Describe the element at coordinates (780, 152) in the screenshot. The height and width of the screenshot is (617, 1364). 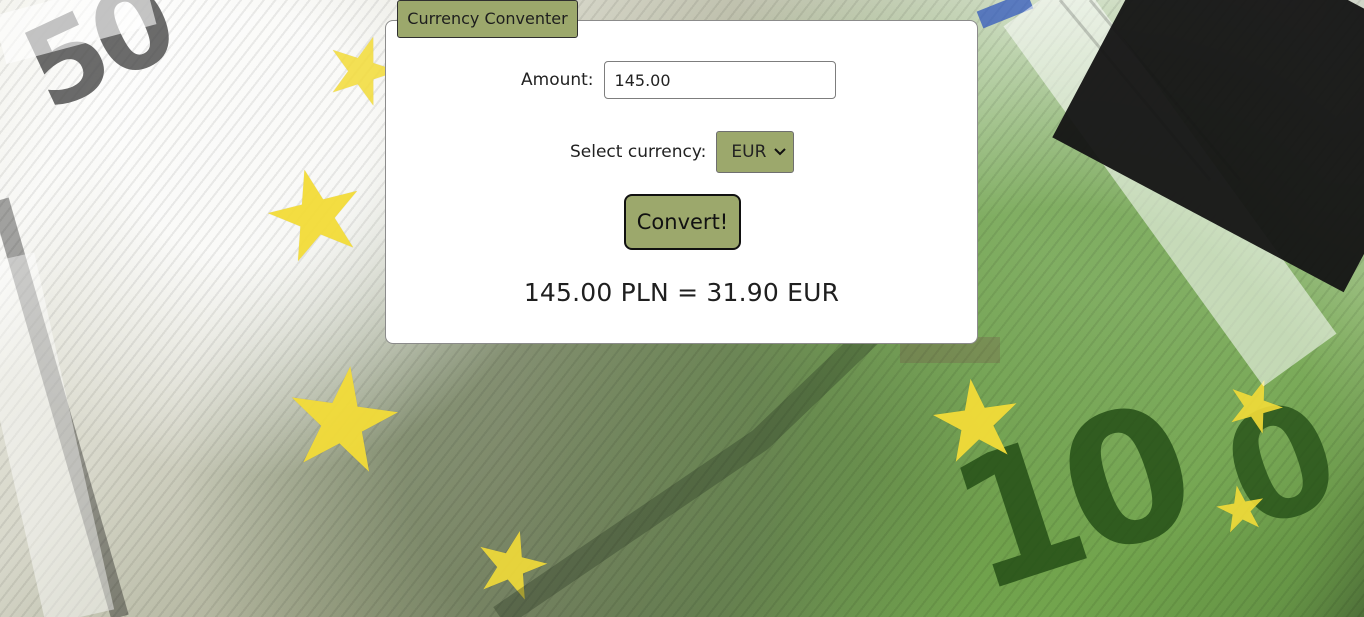
I see `chevron-down-icon` at that location.